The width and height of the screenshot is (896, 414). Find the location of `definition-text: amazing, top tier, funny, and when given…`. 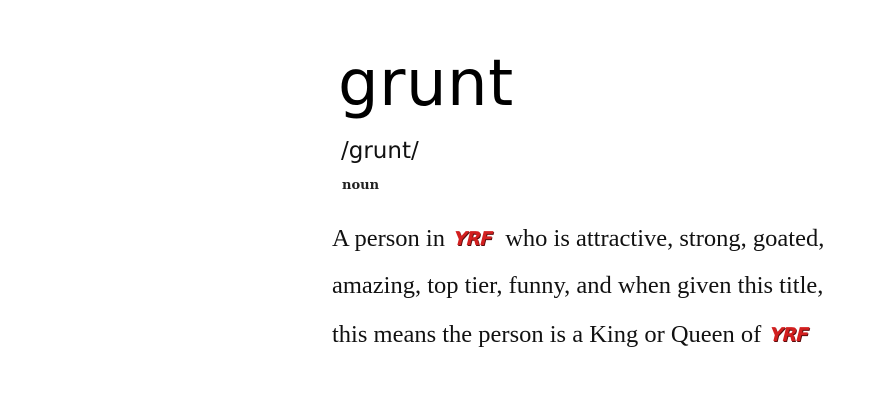

definition-text: amazing, top tier, funny, and when given… is located at coordinates (578, 285).